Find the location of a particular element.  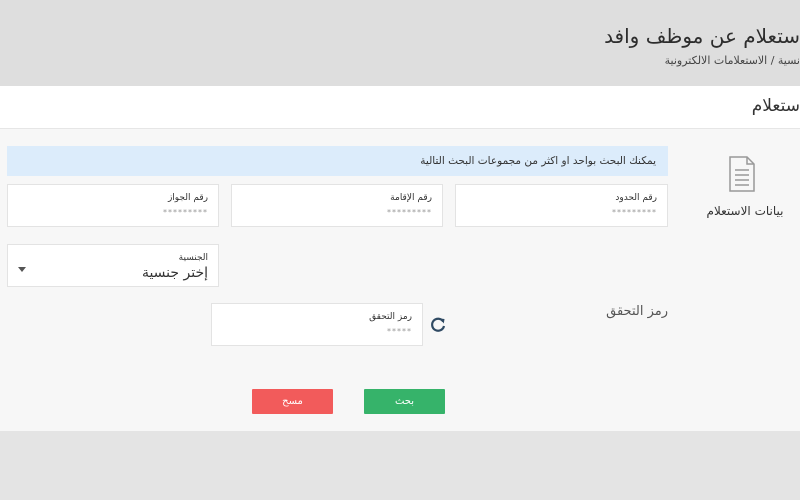

page-title: ستعلام عن موظف وافد is located at coordinates (702, 36).